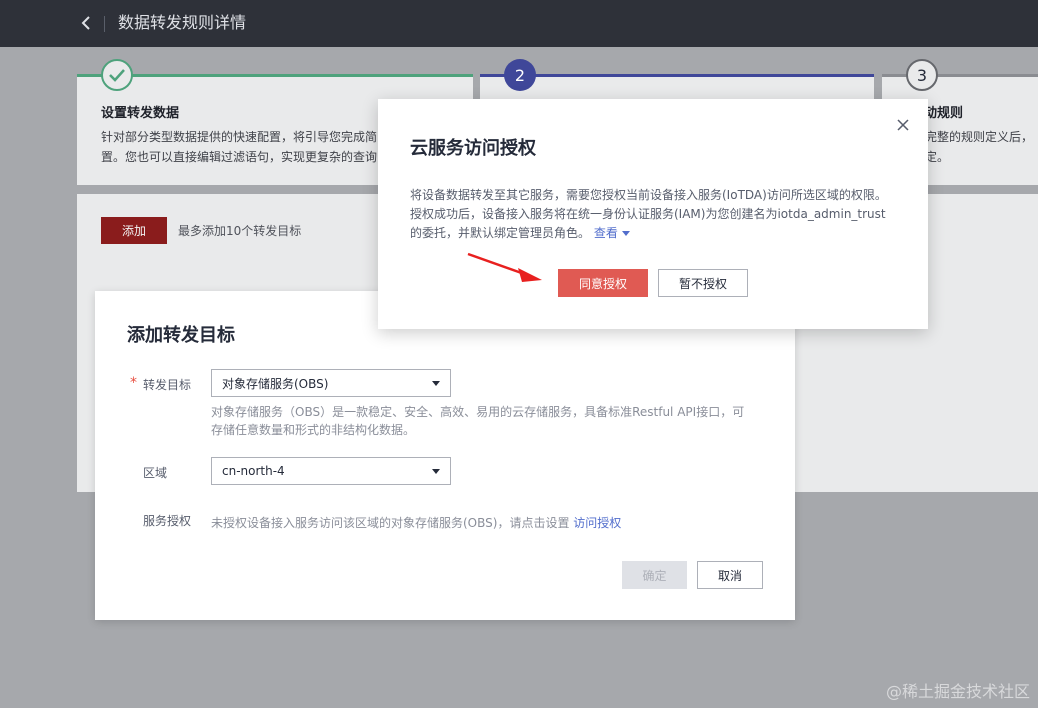 Image resolution: width=1038 pixels, height=708 pixels. Describe the element at coordinates (181, 335) in the screenshot. I see `dialog-title: 添加转发目标` at that location.